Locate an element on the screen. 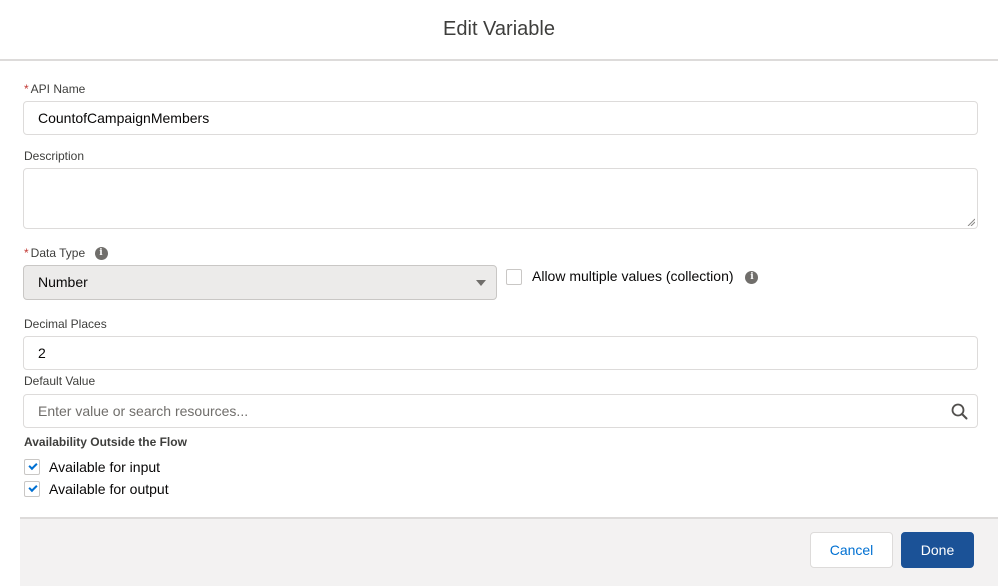 The height and width of the screenshot is (586, 998). description-textarea is located at coordinates (500, 198).